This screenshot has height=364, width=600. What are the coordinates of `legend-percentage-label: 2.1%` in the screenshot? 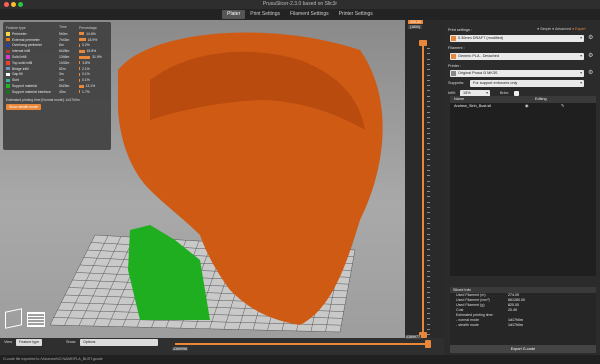 It's located at (86, 68).